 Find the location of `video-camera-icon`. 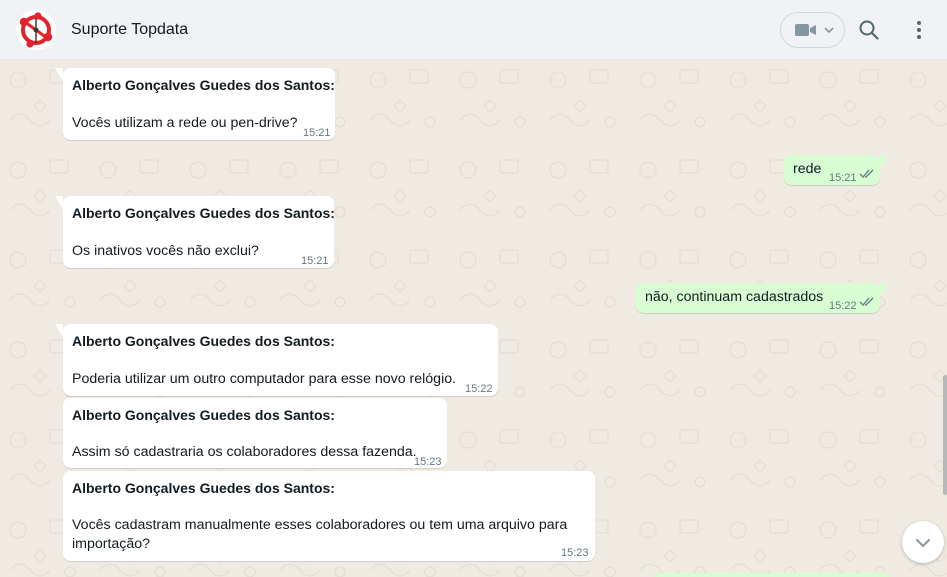

video-camera-icon is located at coordinates (805, 30).